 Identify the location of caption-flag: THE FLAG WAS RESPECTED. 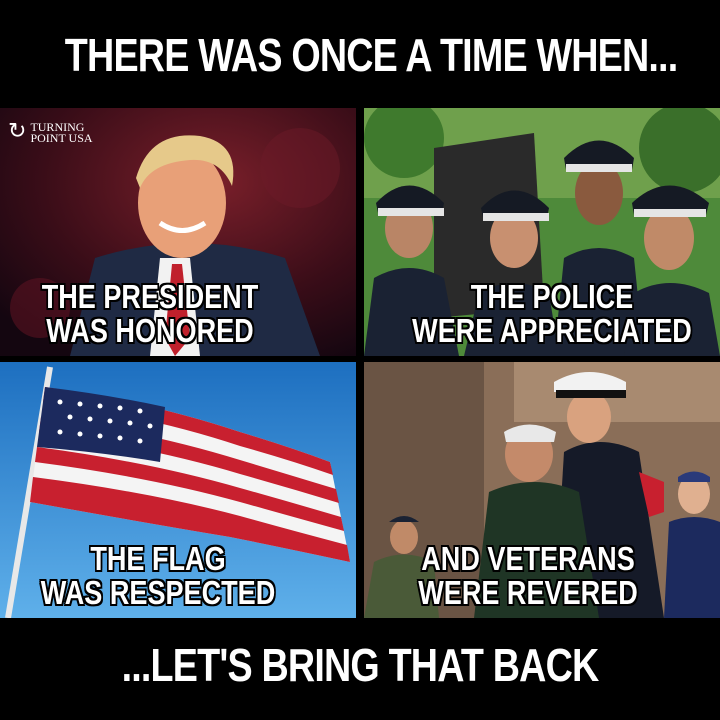
(158, 576).